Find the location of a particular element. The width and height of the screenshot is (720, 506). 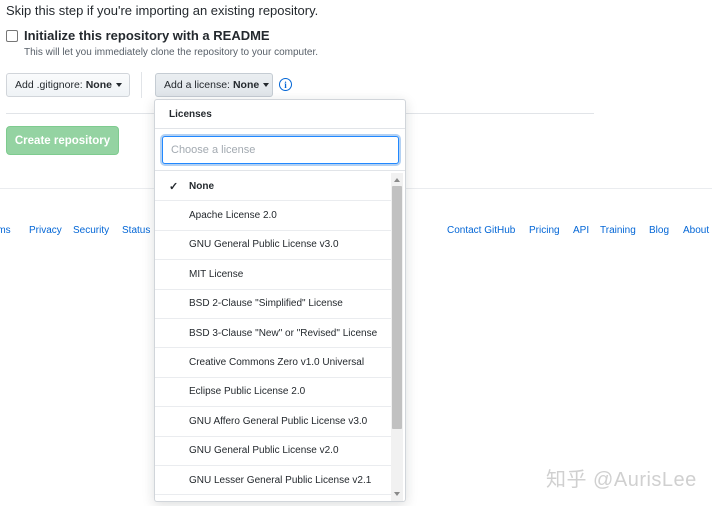

license-option-label: None is located at coordinates (201, 186).